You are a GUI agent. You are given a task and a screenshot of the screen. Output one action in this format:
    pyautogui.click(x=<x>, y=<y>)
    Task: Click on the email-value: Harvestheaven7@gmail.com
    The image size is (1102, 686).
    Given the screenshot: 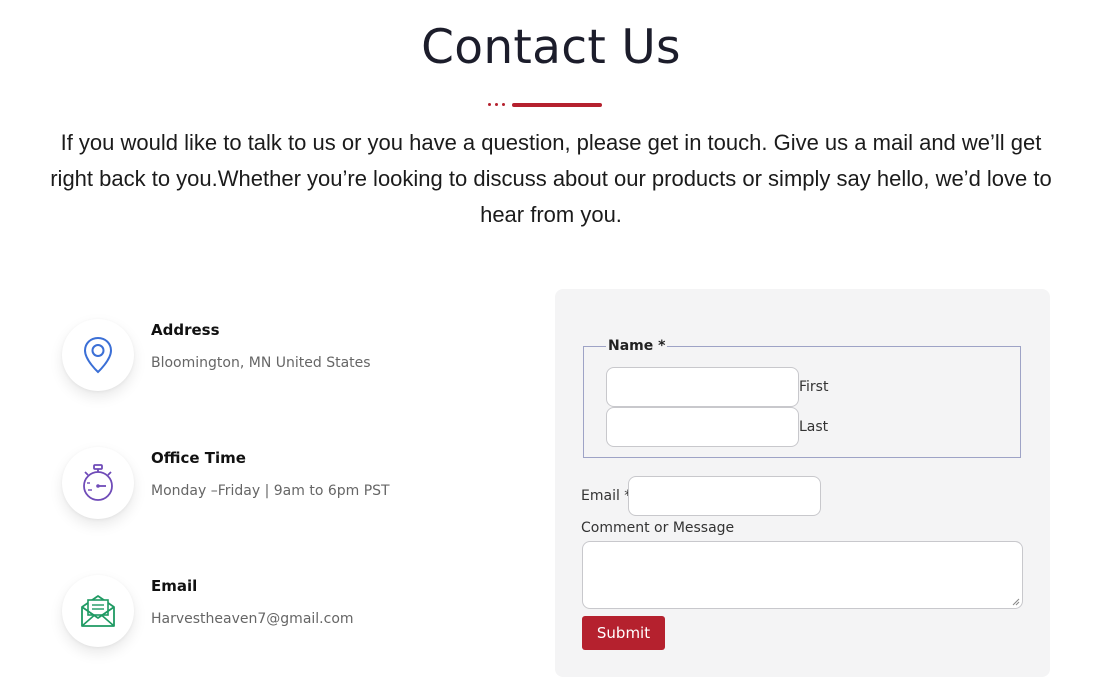 What is the action you would take?
    pyautogui.click(x=252, y=619)
    